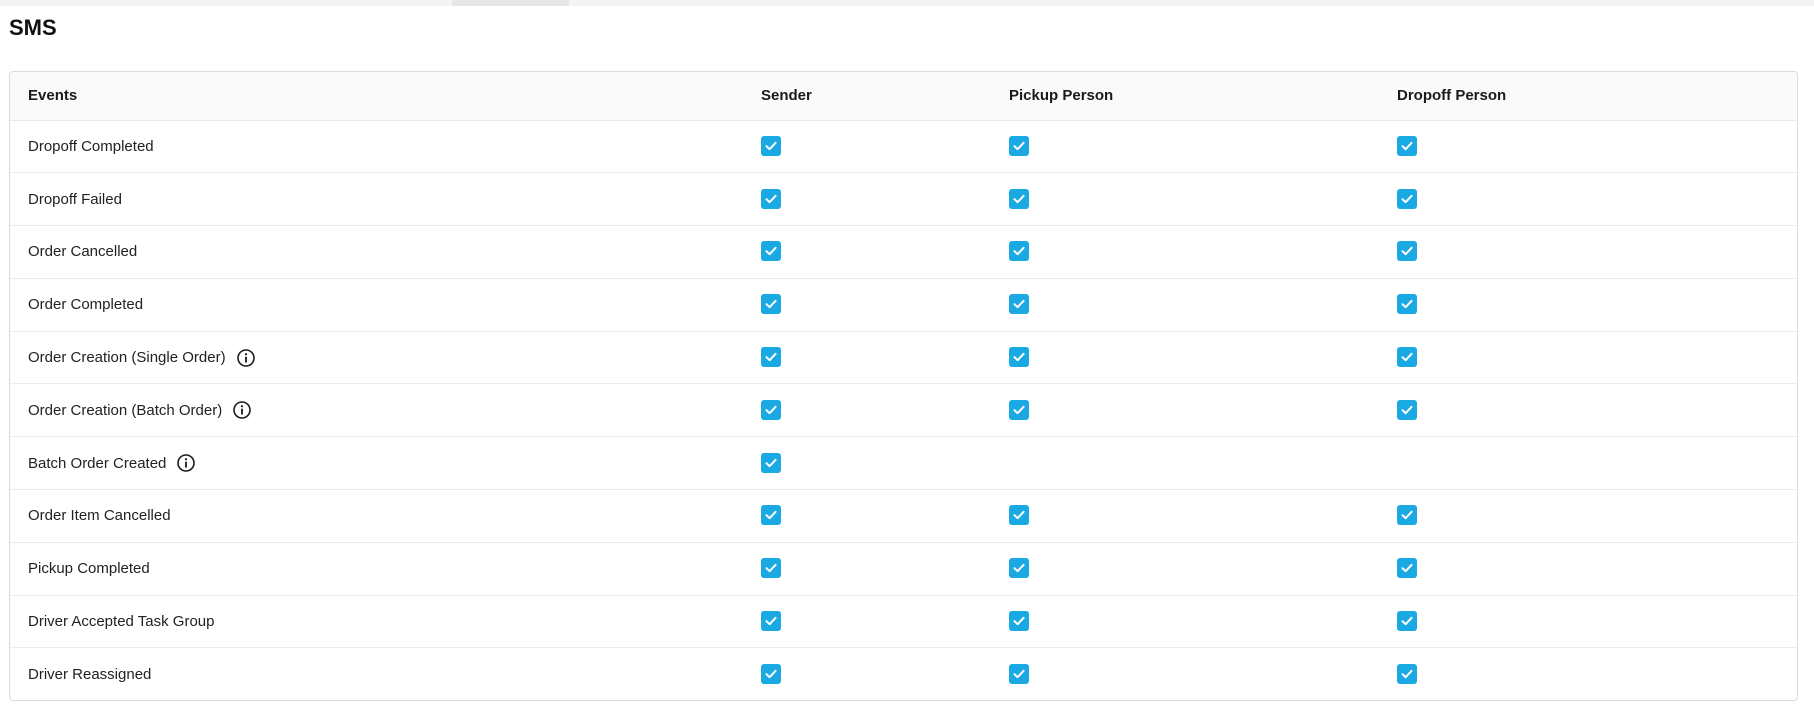 This screenshot has height=726, width=1814. What do you see at coordinates (394, 251) in the screenshot?
I see `event-cell-content: Order Cancelled` at bounding box center [394, 251].